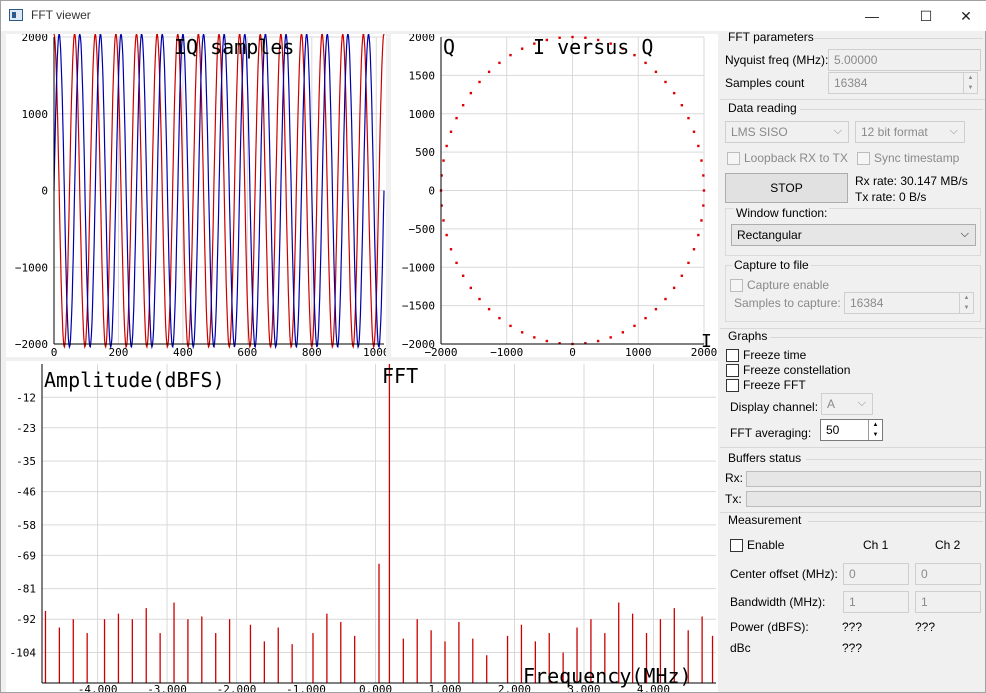  Describe the element at coordinates (788, 285) in the screenshot. I see `capture-enable-label: Capture enable` at that location.